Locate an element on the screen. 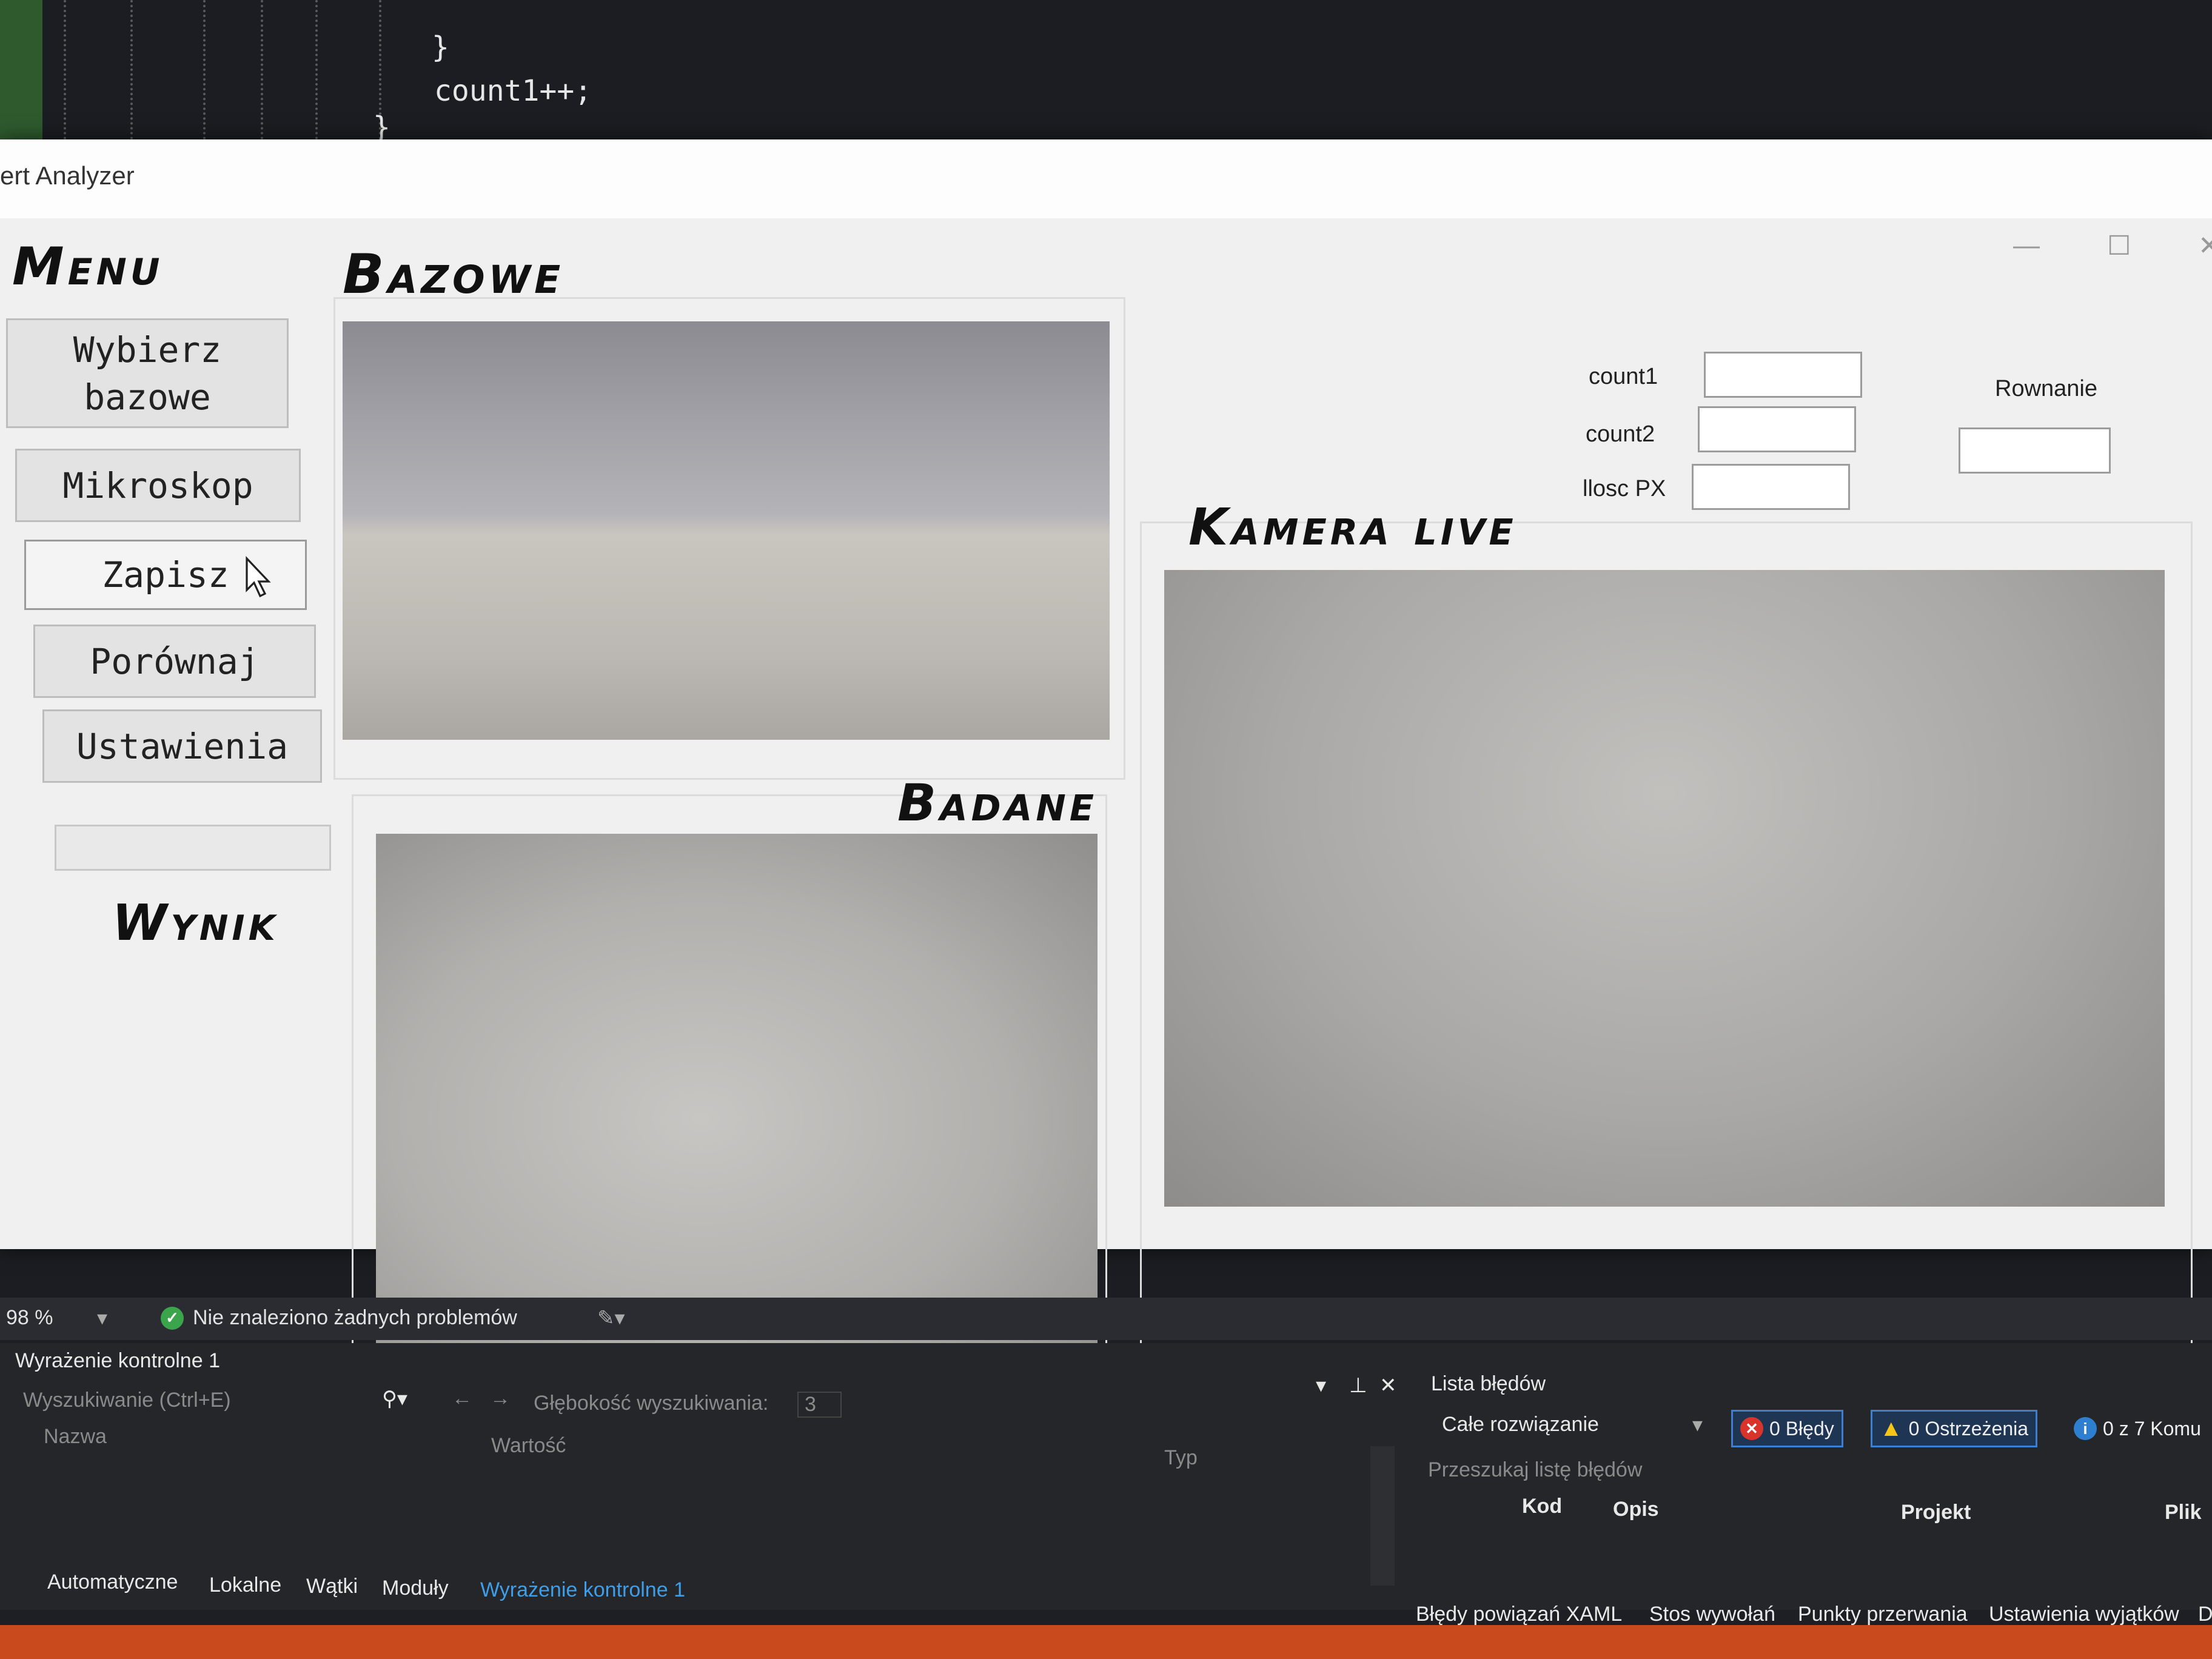 The width and height of the screenshot is (2212, 1659). column-header: Opis is located at coordinates (1636, 1510).